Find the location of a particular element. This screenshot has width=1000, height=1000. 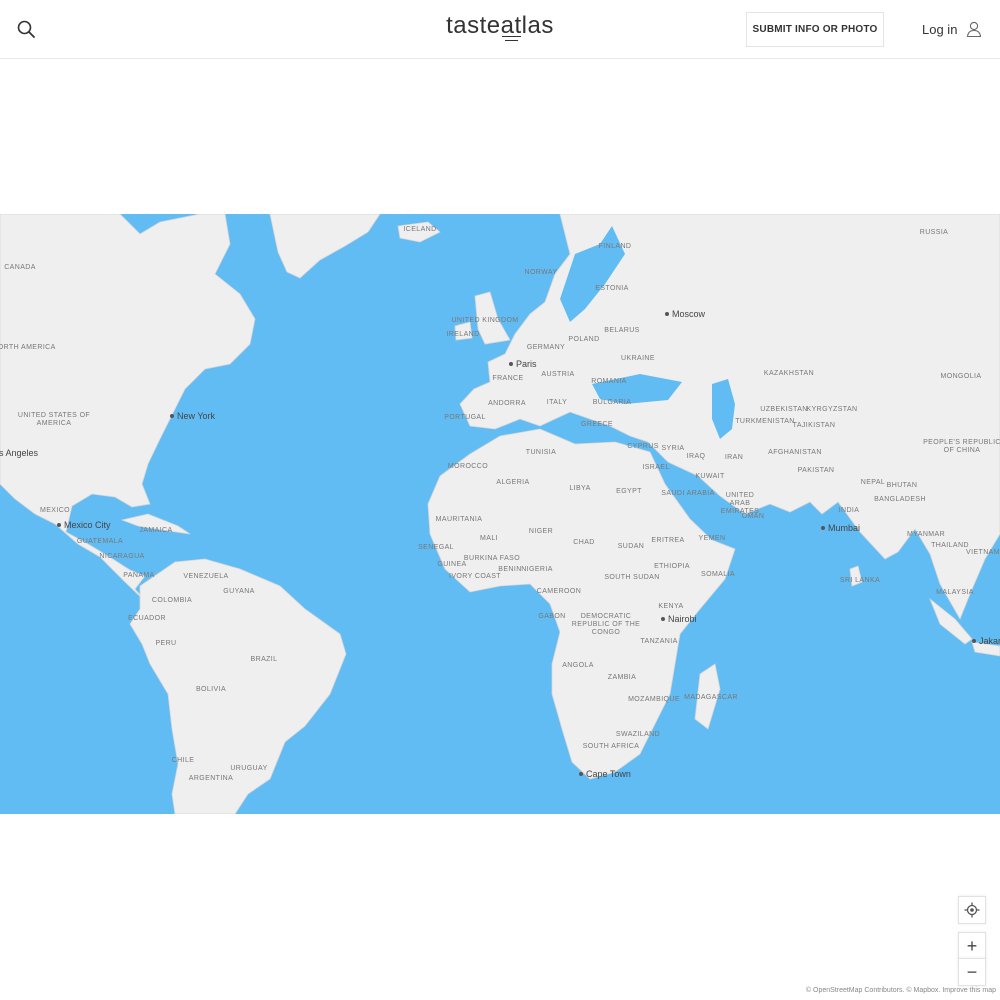

label-panama: PANAMA is located at coordinates (139, 575).